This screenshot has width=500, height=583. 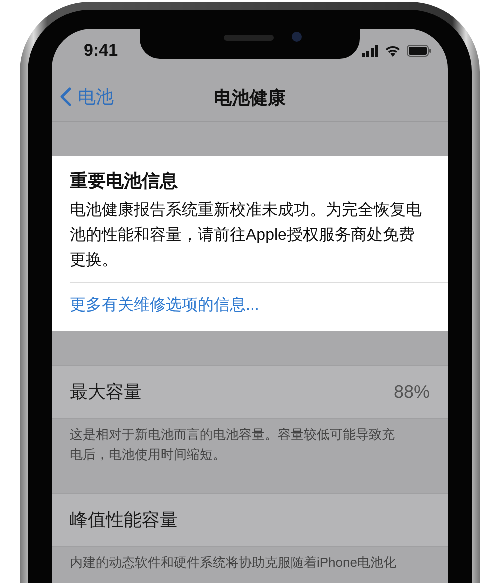 I want to click on setting-footnote: 内建的动态软件和硬件系统将协助克服随着iPhone电池化, so click(x=233, y=563).